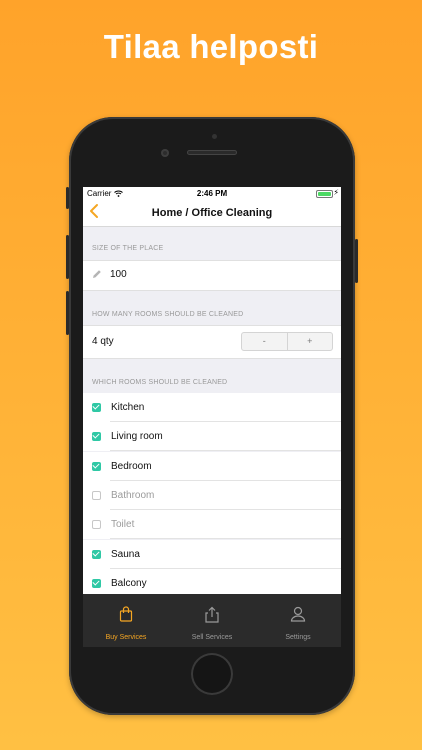  What do you see at coordinates (212, 342) in the screenshot?
I see `rooms-count-row: 4 qty - +` at bounding box center [212, 342].